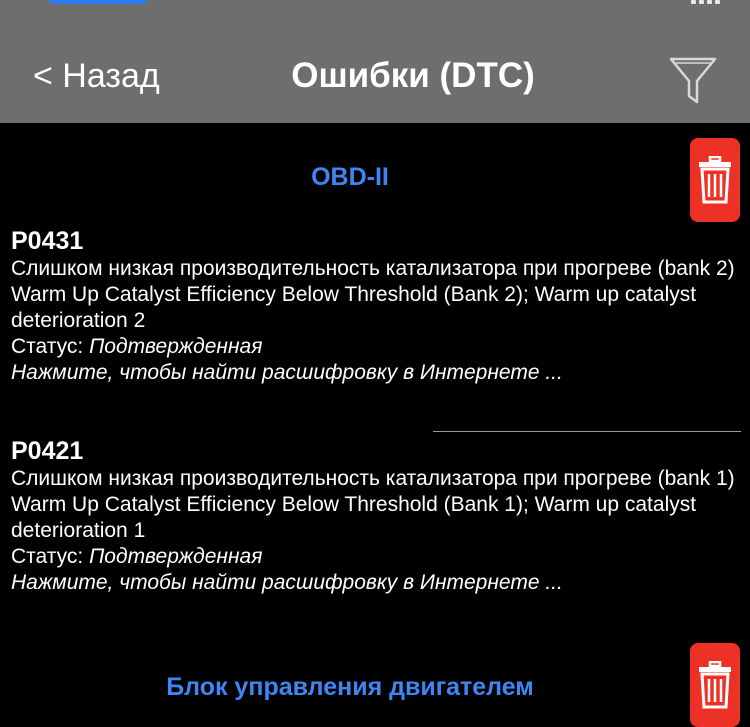  Describe the element at coordinates (96, 76) in the screenshot. I see `back-button: < Назад` at that location.